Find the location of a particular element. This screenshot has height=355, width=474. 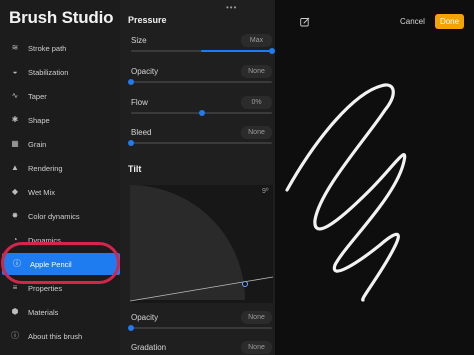

sidebar-item-shape: ✱ Shape is located at coordinates (60, 120).